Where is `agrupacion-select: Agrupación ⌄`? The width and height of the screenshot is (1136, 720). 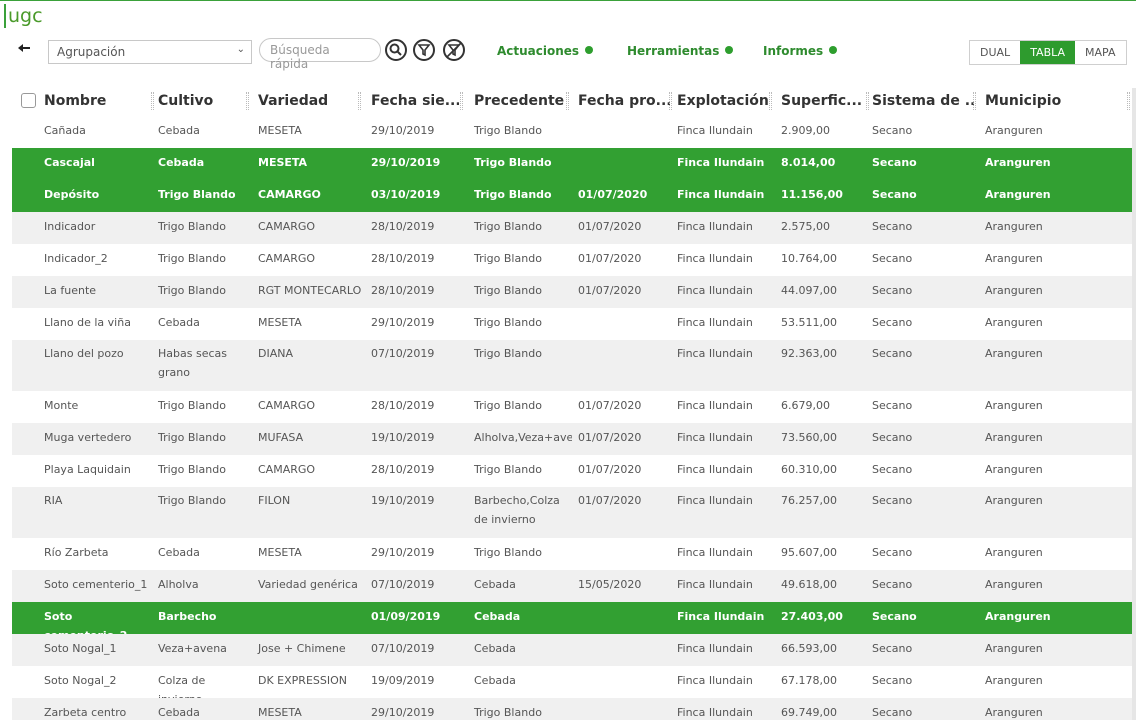
agrupacion-select: Agrupación ⌄ is located at coordinates (150, 52).